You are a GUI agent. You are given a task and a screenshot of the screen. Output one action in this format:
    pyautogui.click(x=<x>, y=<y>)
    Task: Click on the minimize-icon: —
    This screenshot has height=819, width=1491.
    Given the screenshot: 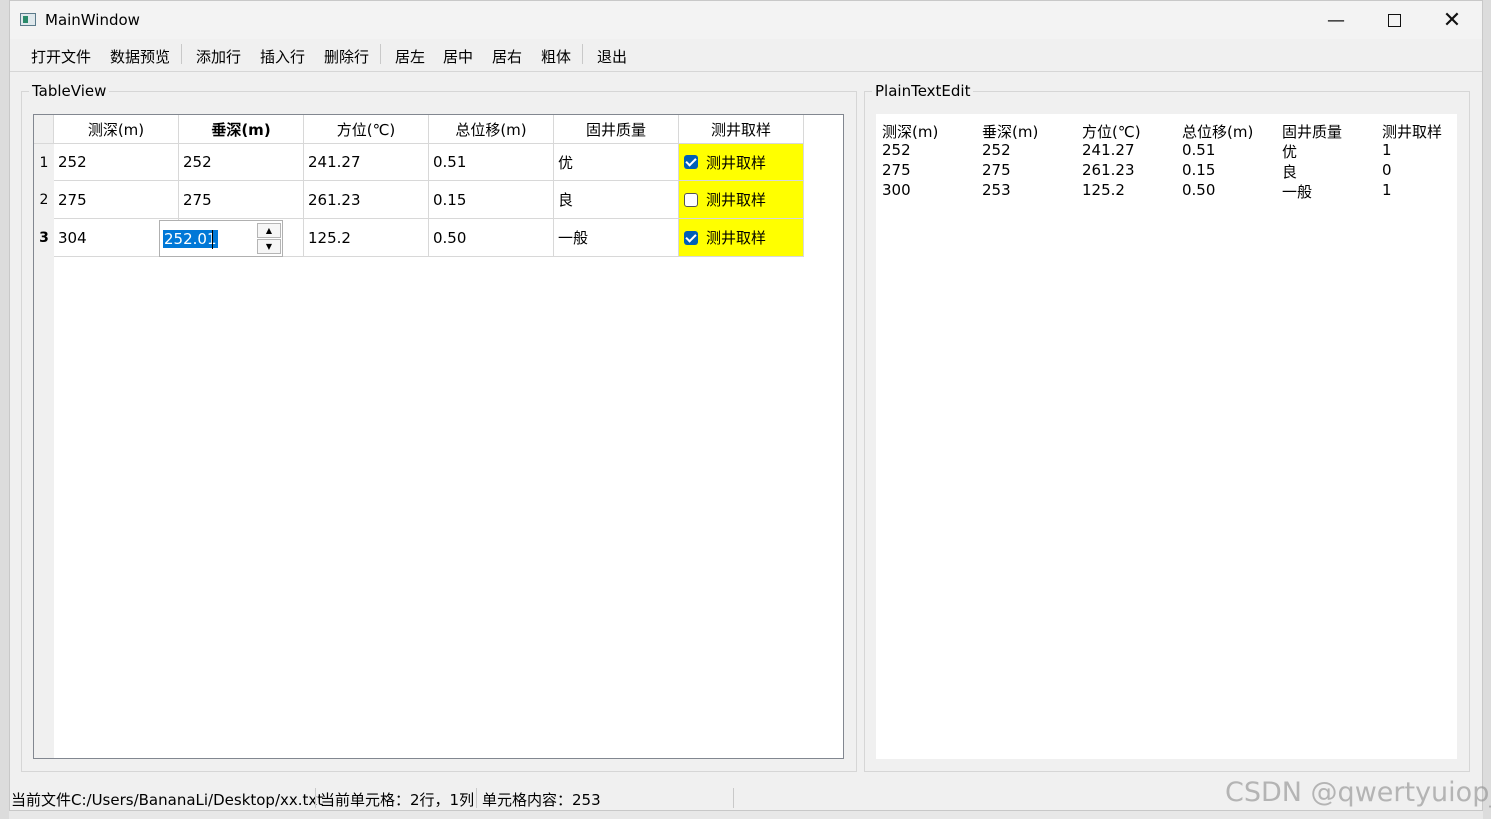 What is the action you would take?
    pyautogui.click(x=1336, y=20)
    